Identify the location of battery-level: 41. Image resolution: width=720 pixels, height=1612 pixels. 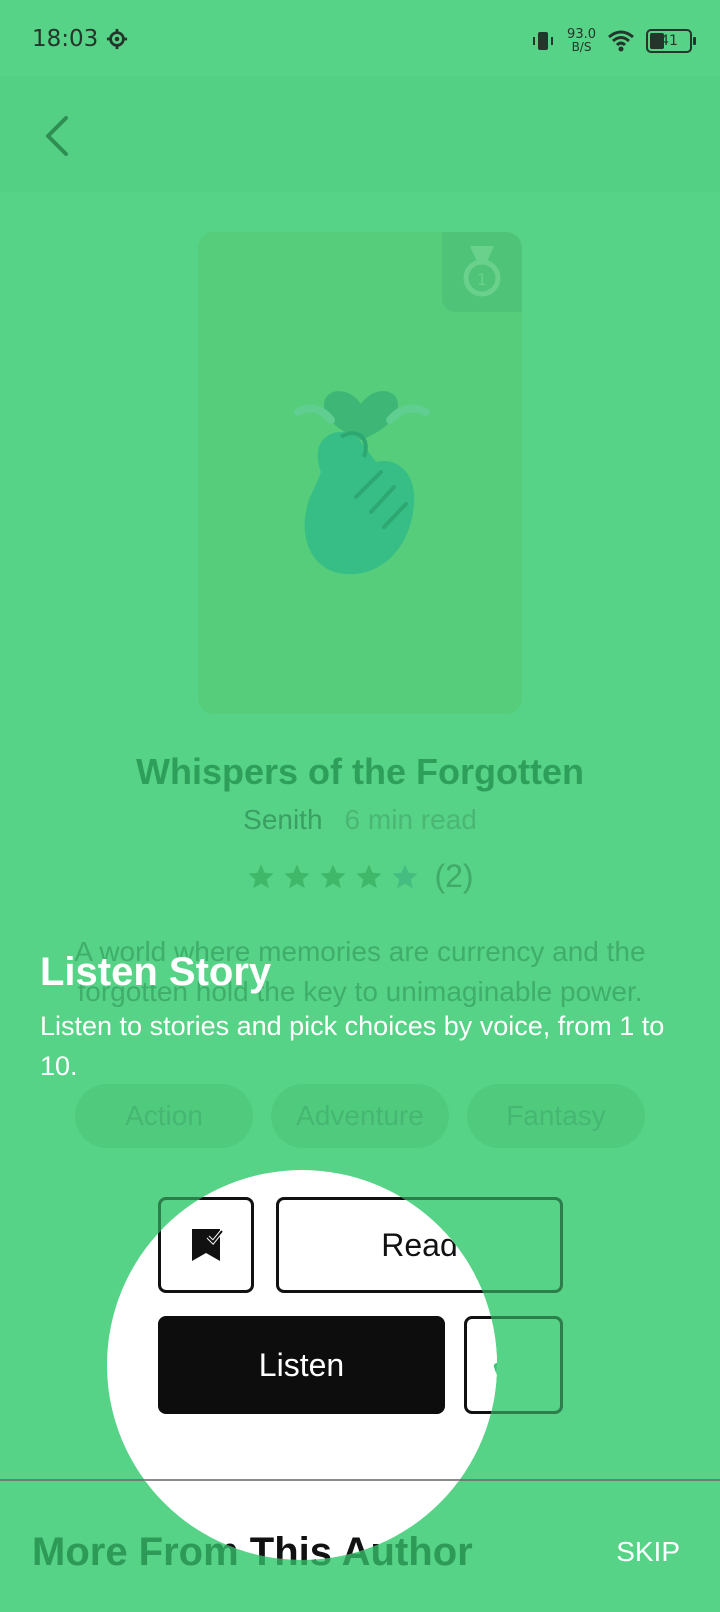
(669, 41).